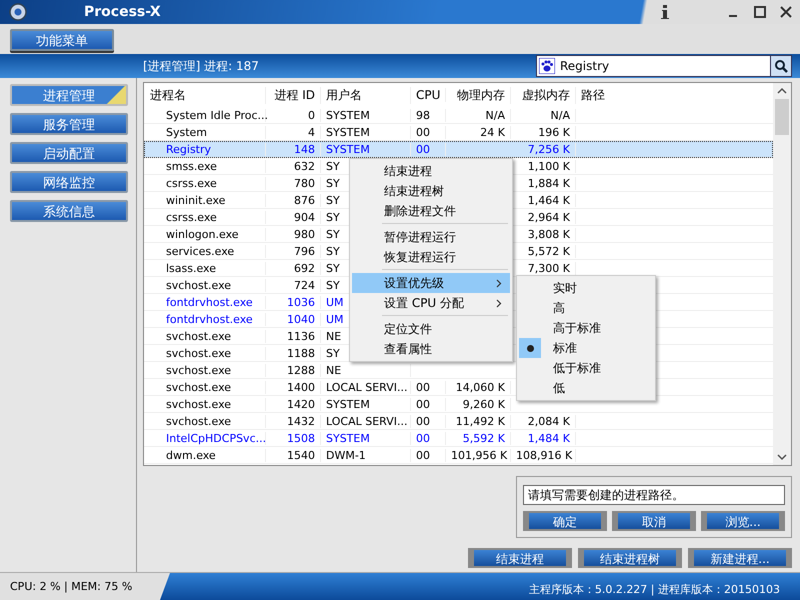 This screenshot has width=800, height=600. What do you see at coordinates (549, 200) in the screenshot?
I see `table-cell: 1,464 K` at bounding box center [549, 200].